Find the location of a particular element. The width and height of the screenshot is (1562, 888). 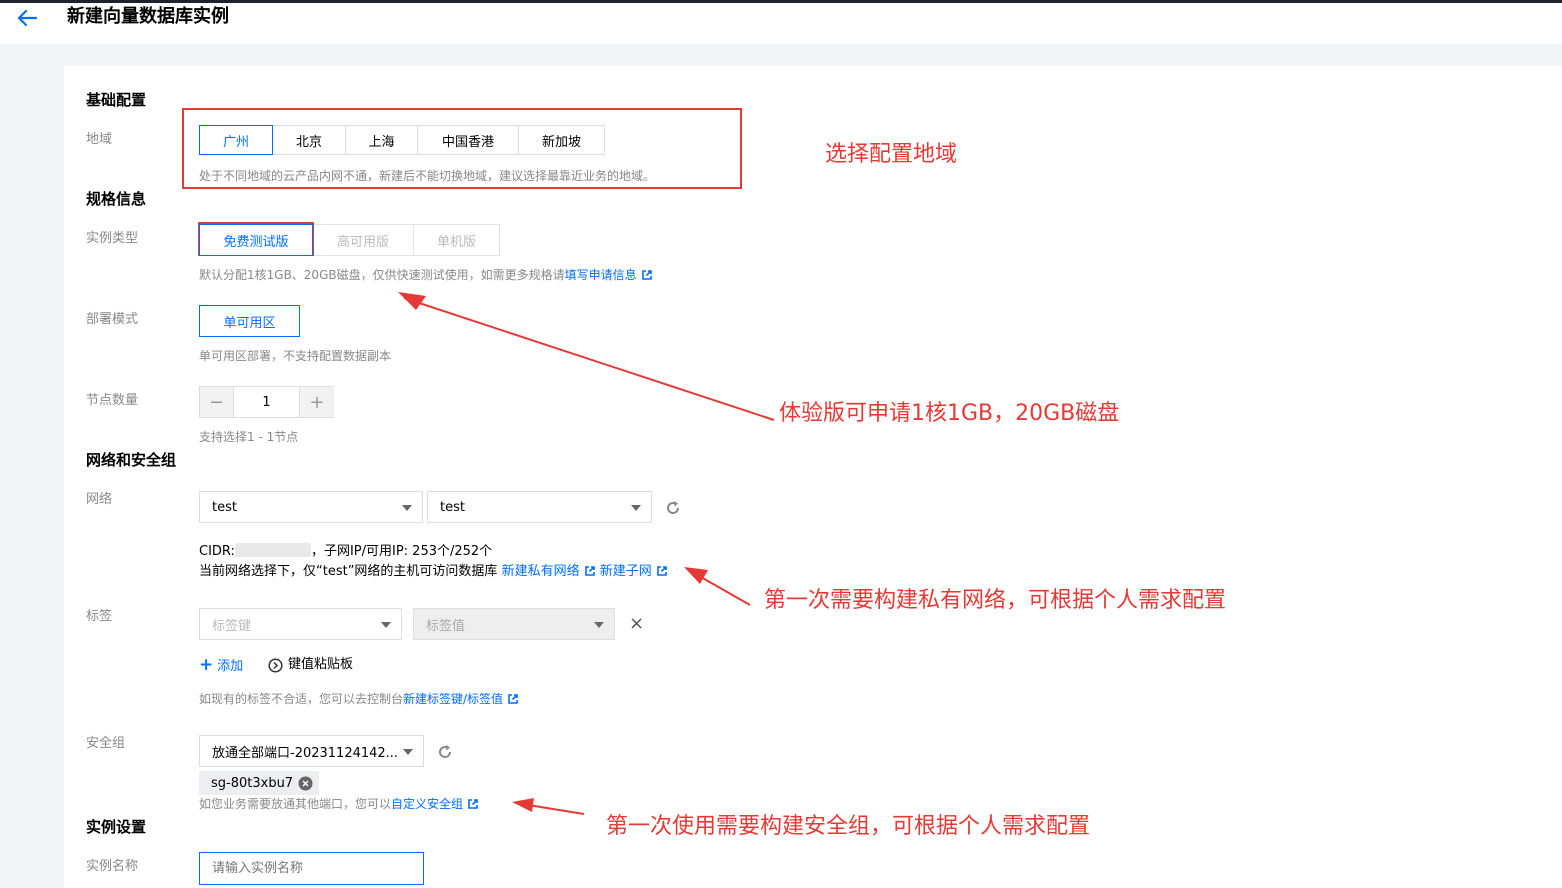

section-title-spec: 规格信息 is located at coordinates (116, 199).